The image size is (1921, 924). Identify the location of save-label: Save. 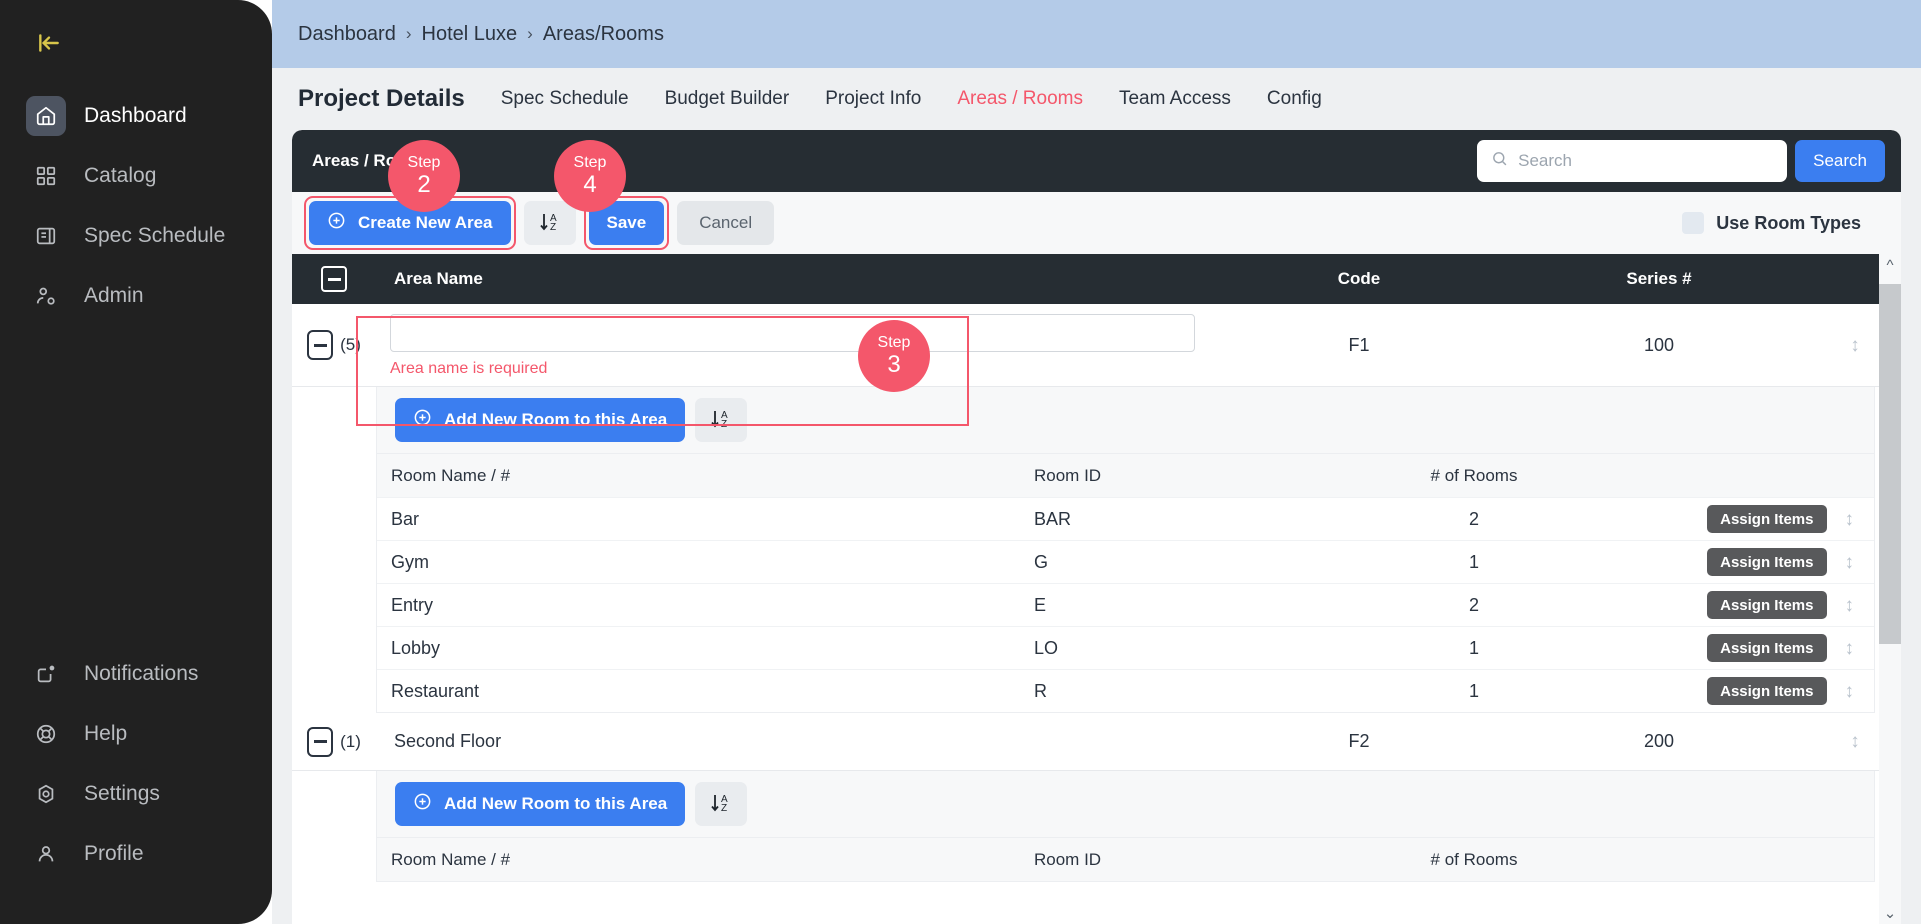
(626, 222).